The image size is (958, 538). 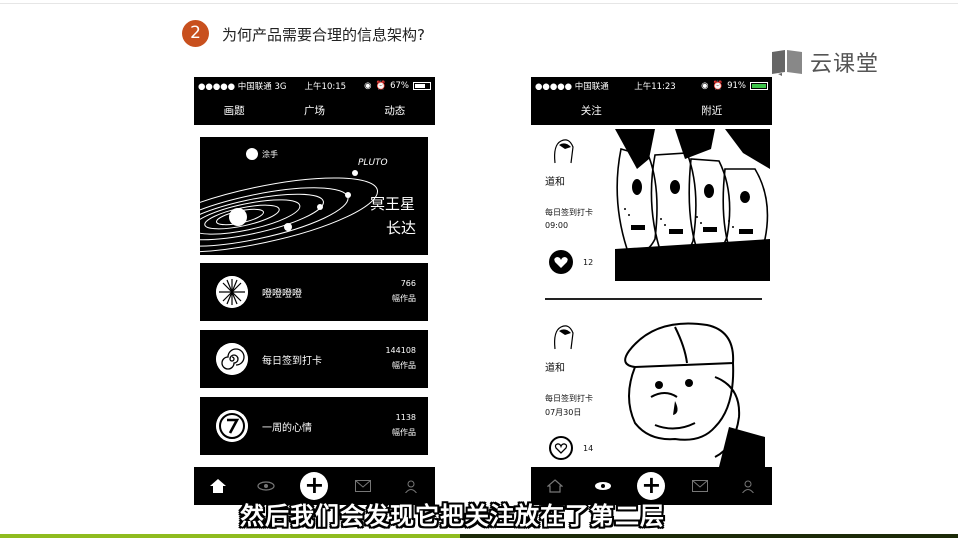 I want to click on clock: 上午11:23, so click(x=655, y=87).